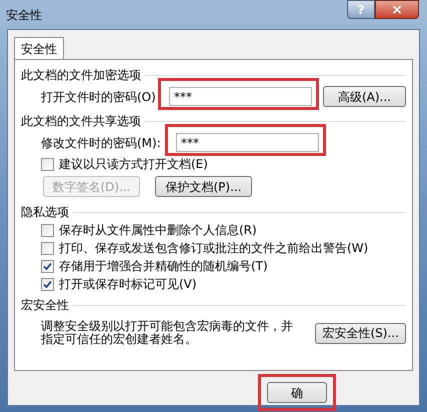 The height and width of the screenshot is (412, 427). Describe the element at coordinates (81, 75) in the screenshot. I see `section-heading: 此文档的文件加密选项` at that location.